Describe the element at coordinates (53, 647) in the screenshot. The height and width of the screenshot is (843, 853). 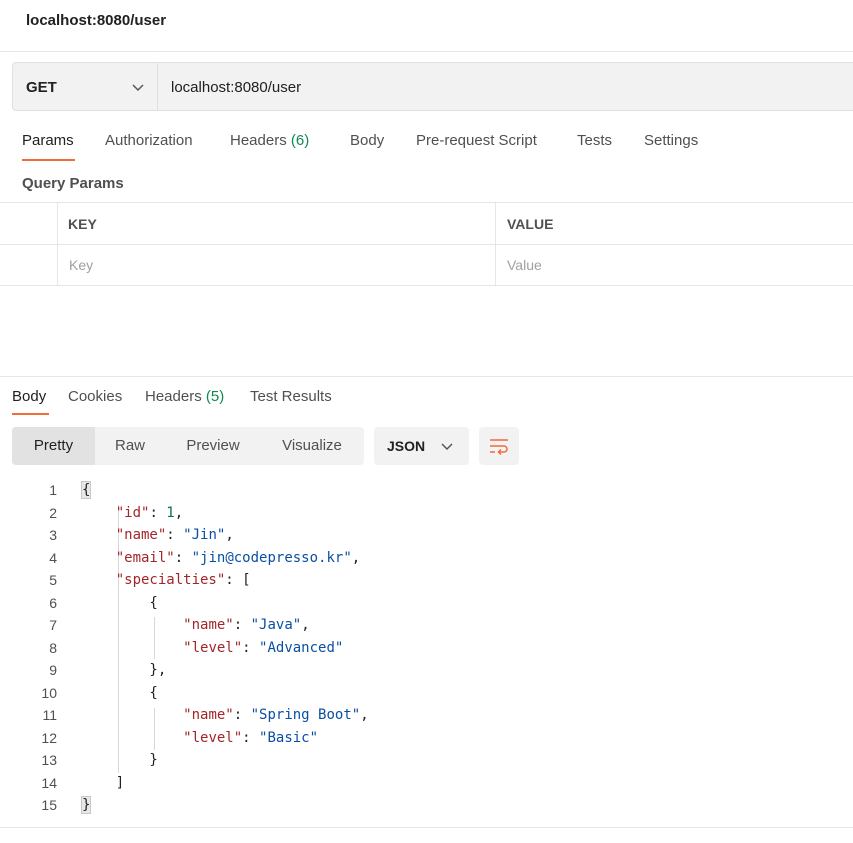
I see `line-number: 8` at that location.